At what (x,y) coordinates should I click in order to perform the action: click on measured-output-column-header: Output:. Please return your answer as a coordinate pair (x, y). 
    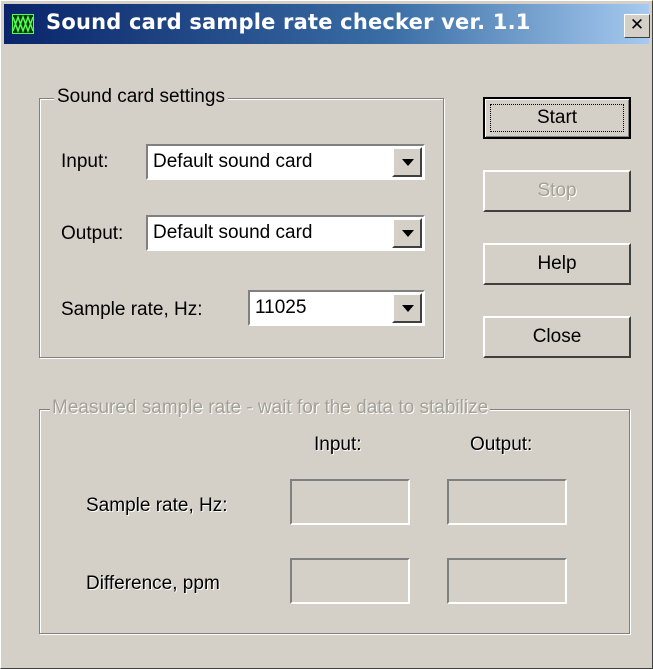
    Looking at the image, I should click on (501, 444).